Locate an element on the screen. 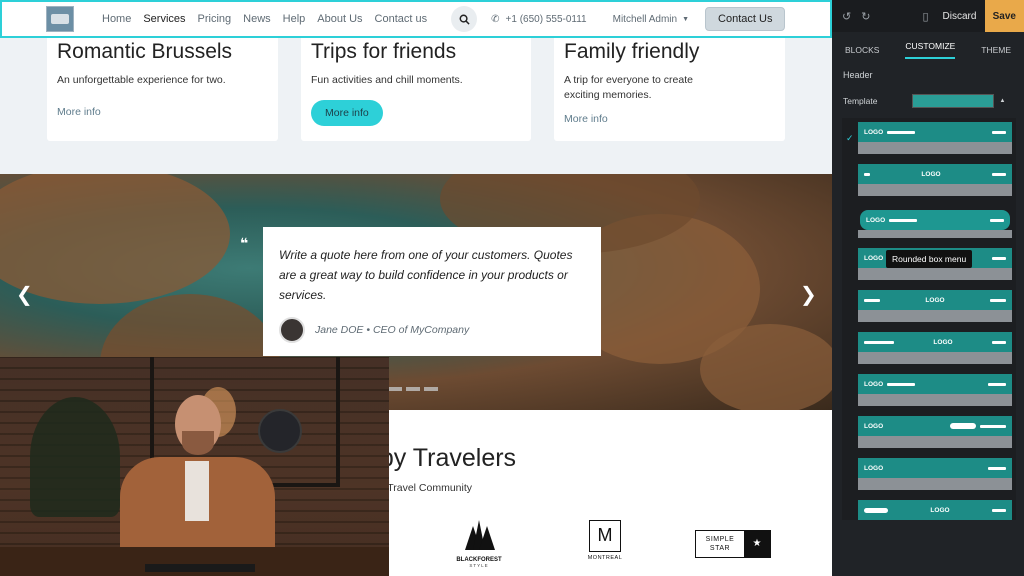 The image size is (1024, 576). nav-about: About Us is located at coordinates (339, 19).